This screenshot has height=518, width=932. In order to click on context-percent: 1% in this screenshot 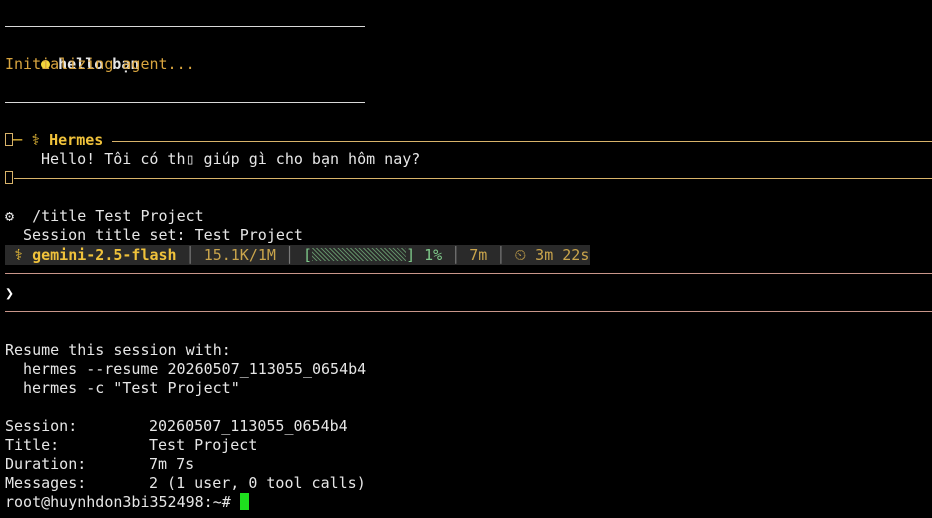, I will do `click(433, 255)`.